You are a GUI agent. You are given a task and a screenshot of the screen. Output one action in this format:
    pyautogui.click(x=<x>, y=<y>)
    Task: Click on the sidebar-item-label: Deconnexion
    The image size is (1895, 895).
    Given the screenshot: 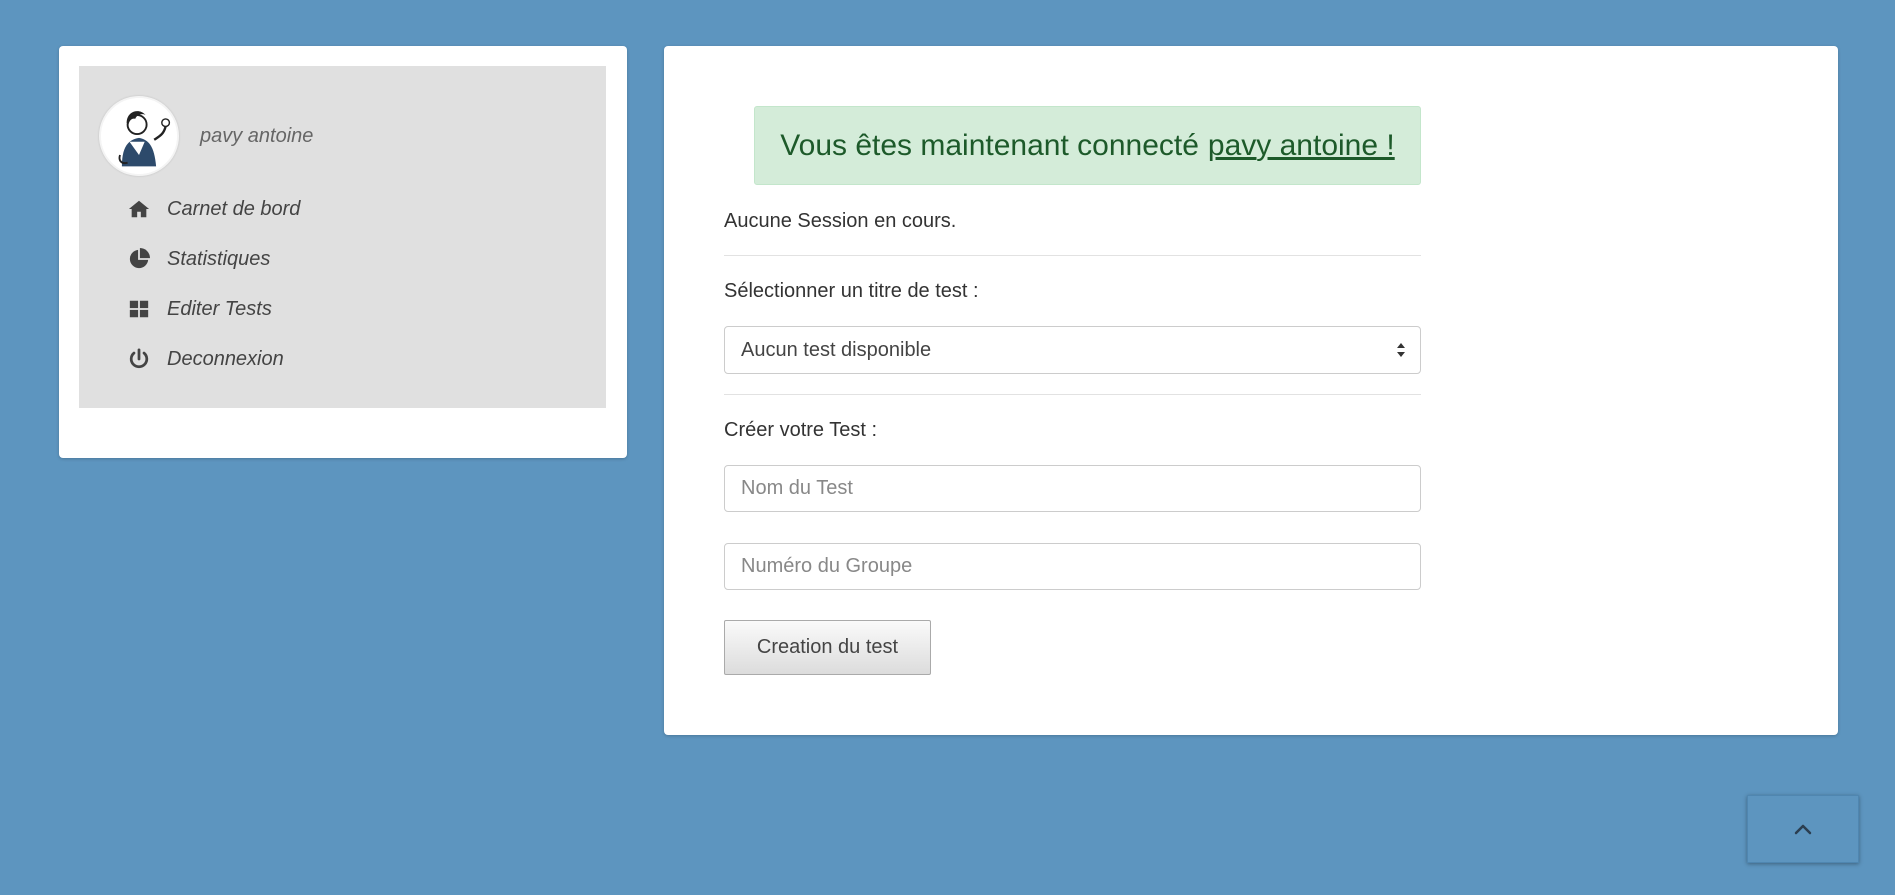 What is the action you would take?
    pyautogui.click(x=225, y=358)
    